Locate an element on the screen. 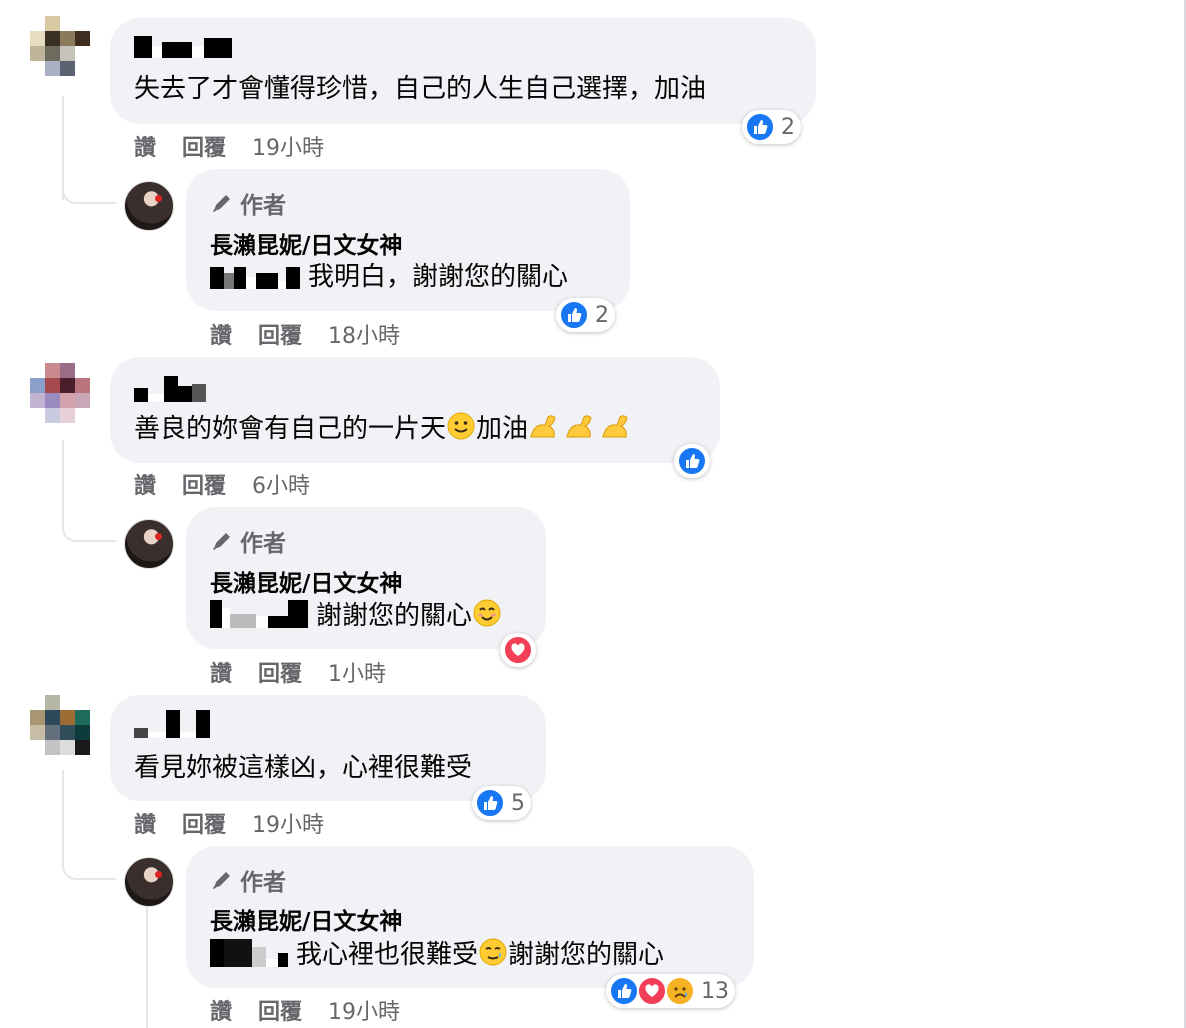 This screenshot has height=1028, width=1186. smiling-blush-emoji is located at coordinates (487, 617).